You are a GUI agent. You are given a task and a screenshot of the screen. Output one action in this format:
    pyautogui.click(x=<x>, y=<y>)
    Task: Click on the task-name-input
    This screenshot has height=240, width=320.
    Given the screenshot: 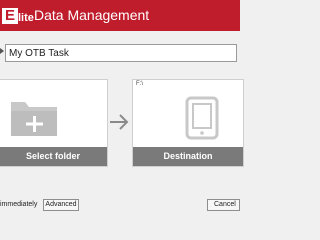 What is the action you would take?
    pyautogui.click(x=121, y=53)
    